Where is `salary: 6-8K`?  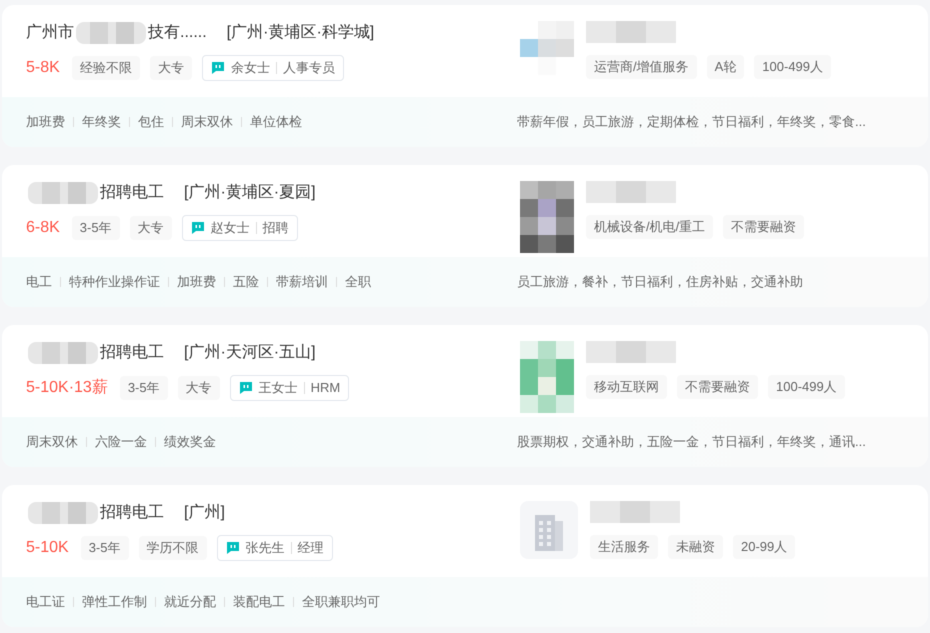 salary: 6-8K is located at coordinates (43, 228).